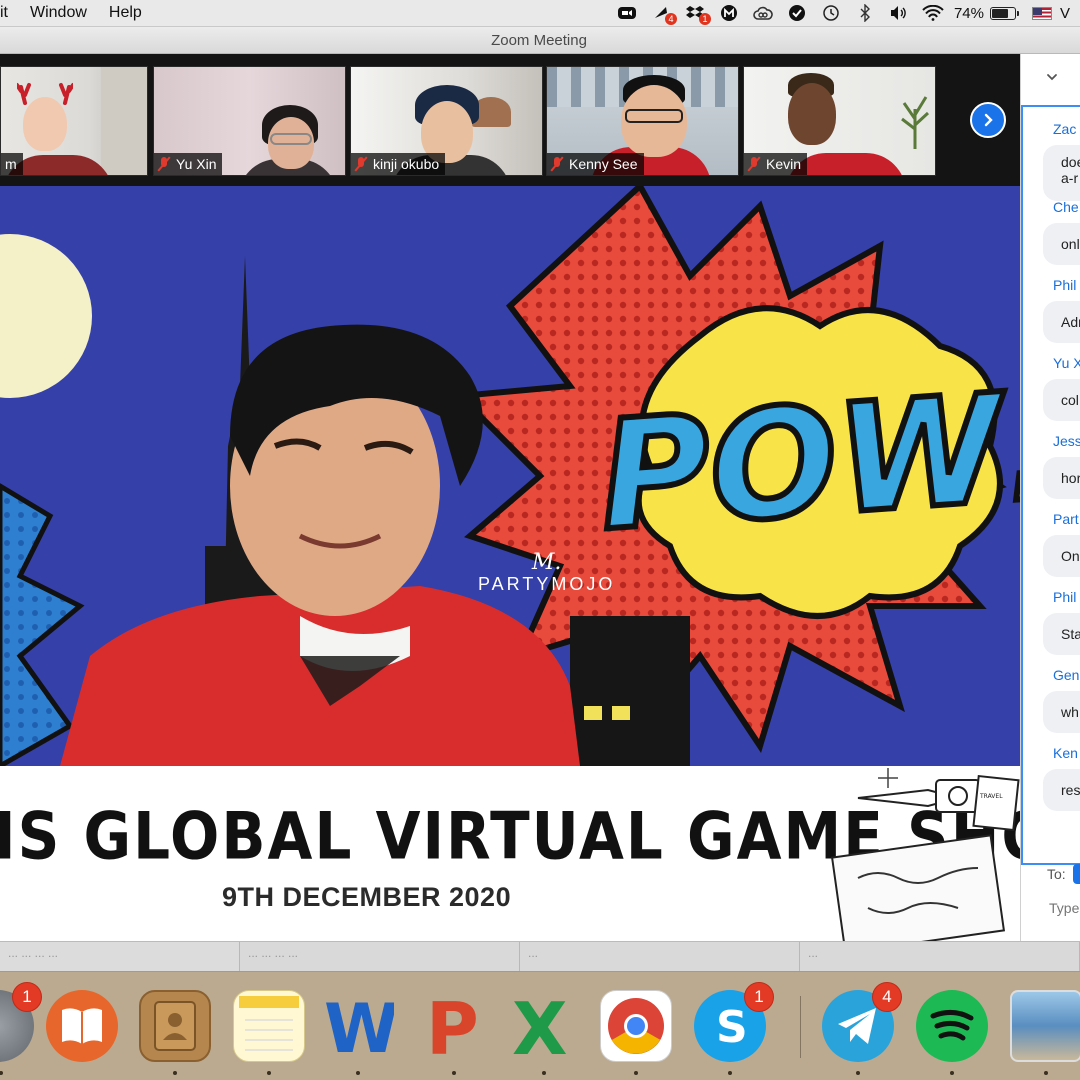  Describe the element at coordinates (800, 1027) in the screenshot. I see `dock-separator` at that location.